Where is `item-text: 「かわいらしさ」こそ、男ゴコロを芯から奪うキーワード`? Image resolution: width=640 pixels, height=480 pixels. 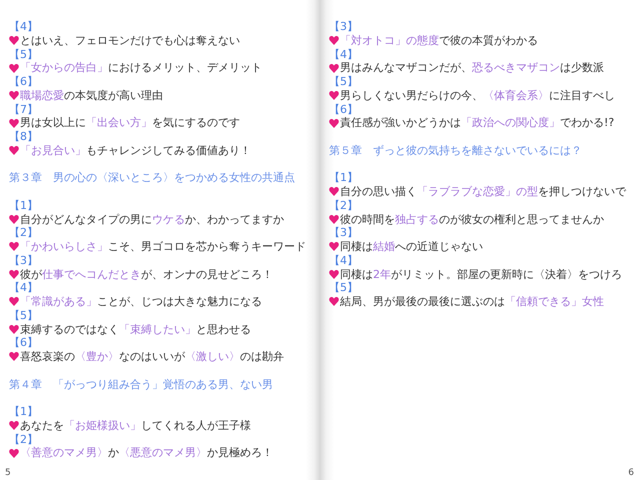
item-text: 「かわいらしさ」こそ、男ゴコロを芯から奪うキーワード is located at coordinates (163, 247).